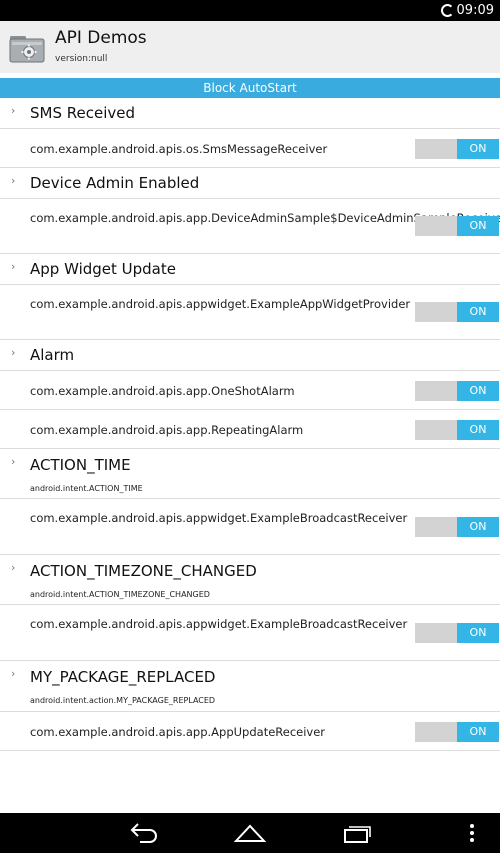 Image resolution: width=500 pixels, height=853 pixels. I want to click on sync-spinner-icon, so click(447, 10).